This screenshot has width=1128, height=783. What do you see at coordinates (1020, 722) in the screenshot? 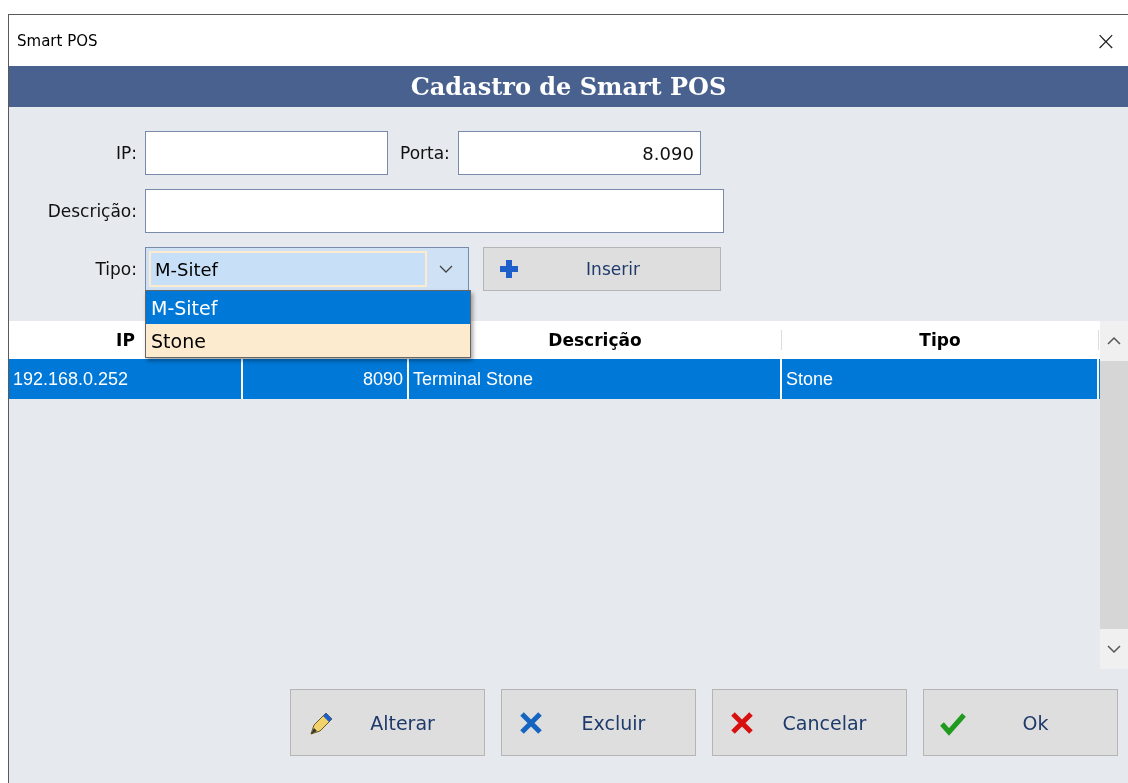
I see `ok-button: Ok` at bounding box center [1020, 722].